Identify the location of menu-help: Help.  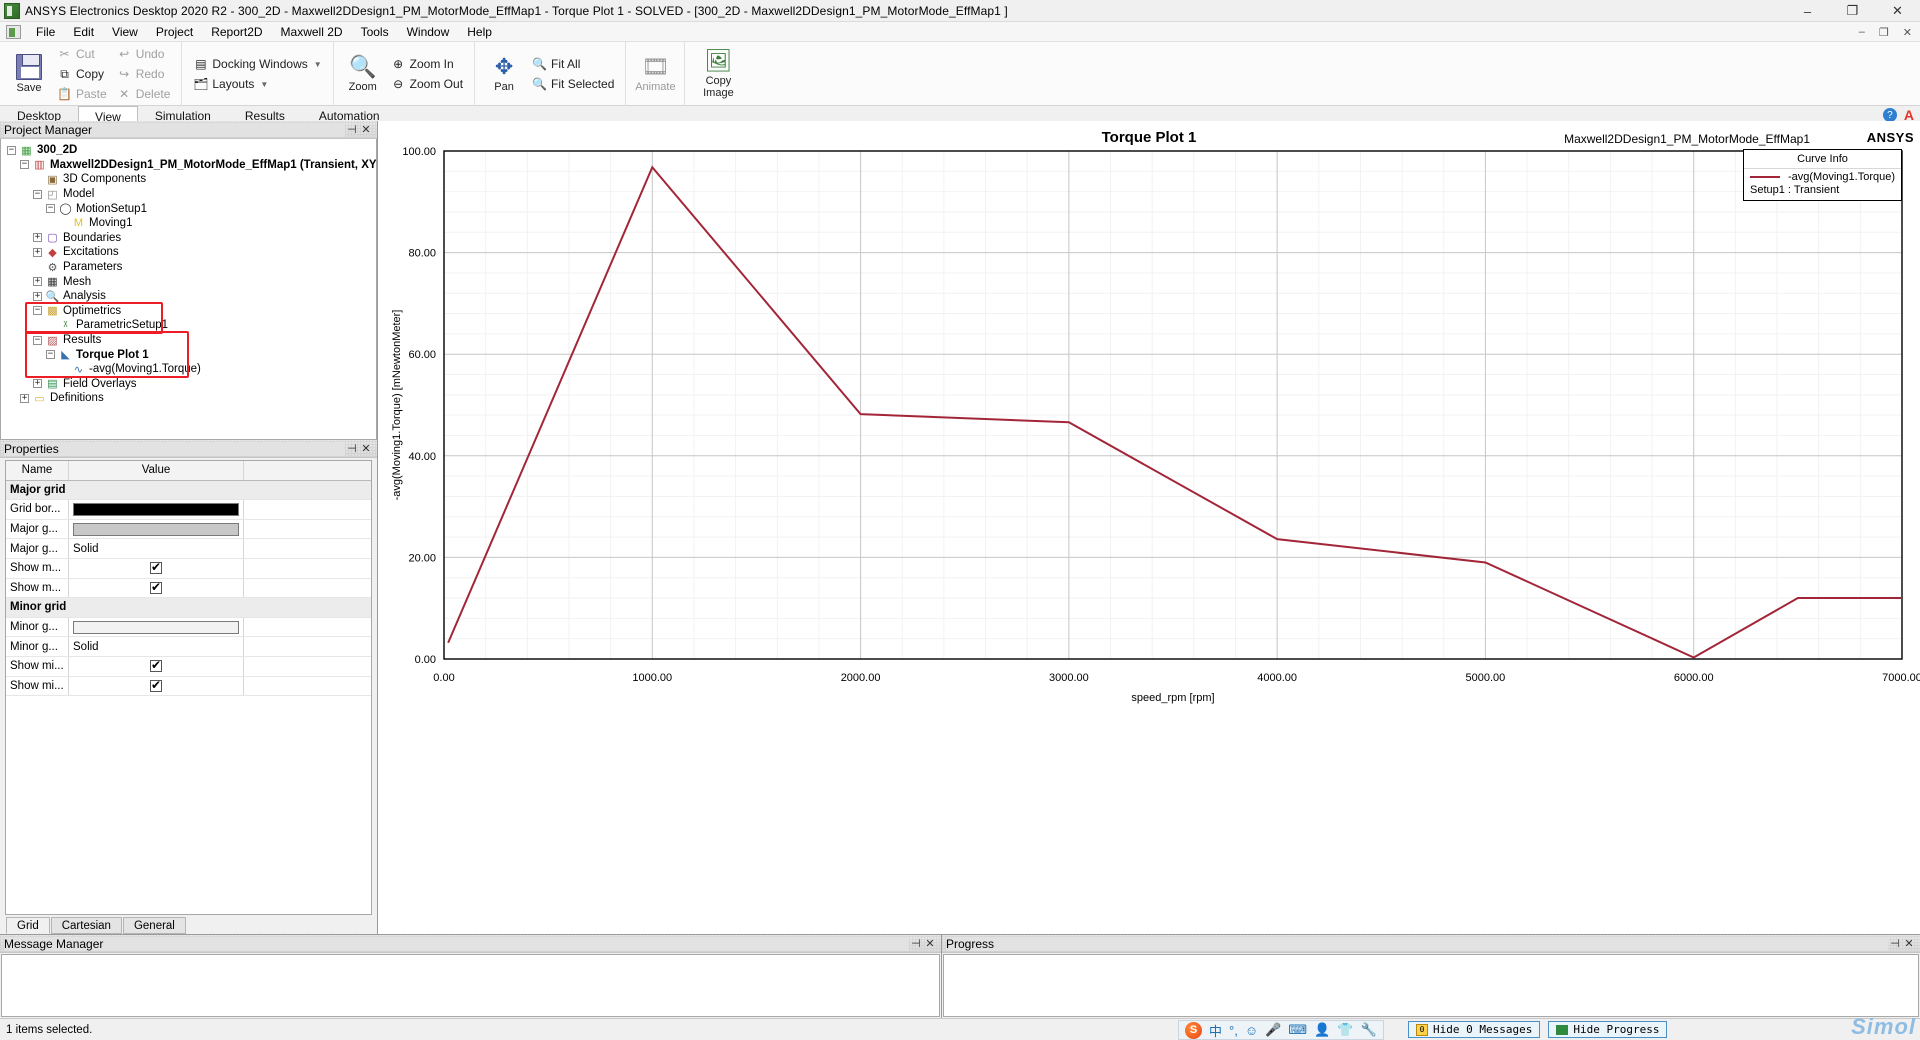
(479, 32).